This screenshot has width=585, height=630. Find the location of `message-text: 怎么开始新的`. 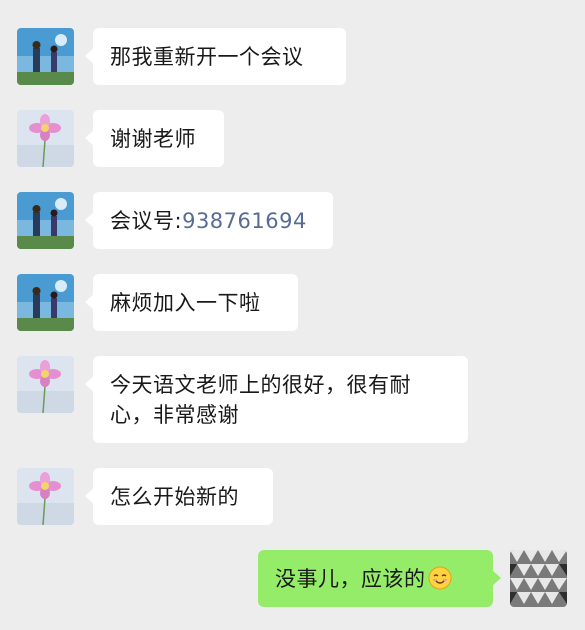

message-text: 怎么开始新的 is located at coordinates (174, 497).